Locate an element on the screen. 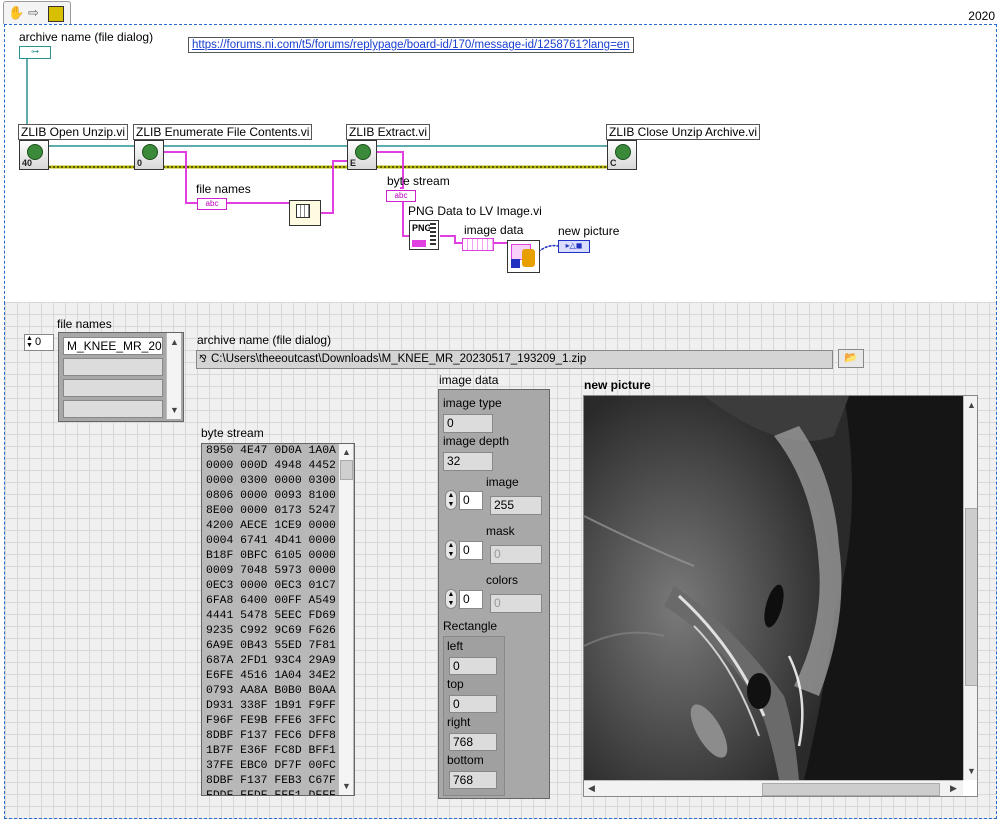 Image resolution: width=999 pixels, height=824 pixels. png-to-lv-label: PNG Data to LV Image.vi is located at coordinates (475, 211).